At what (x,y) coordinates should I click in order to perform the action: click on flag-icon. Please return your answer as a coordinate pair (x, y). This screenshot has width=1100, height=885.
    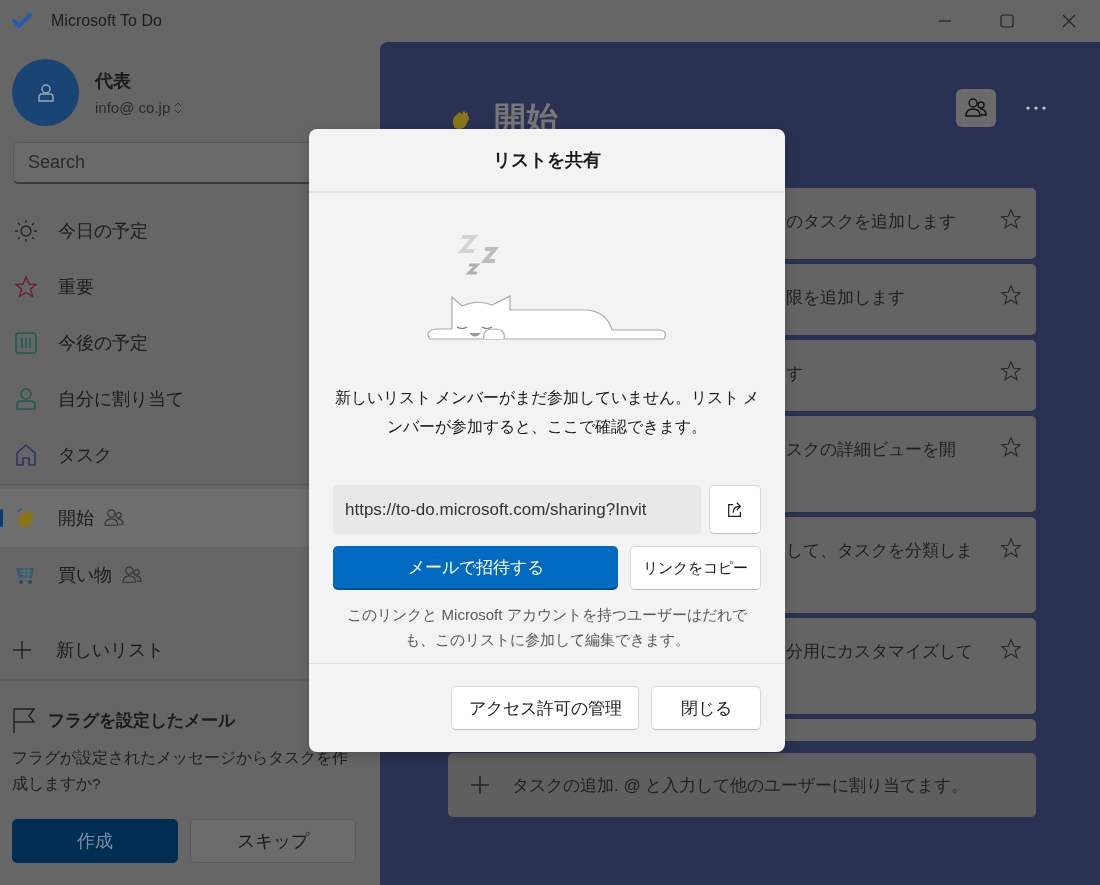
    Looking at the image, I should click on (24, 720).